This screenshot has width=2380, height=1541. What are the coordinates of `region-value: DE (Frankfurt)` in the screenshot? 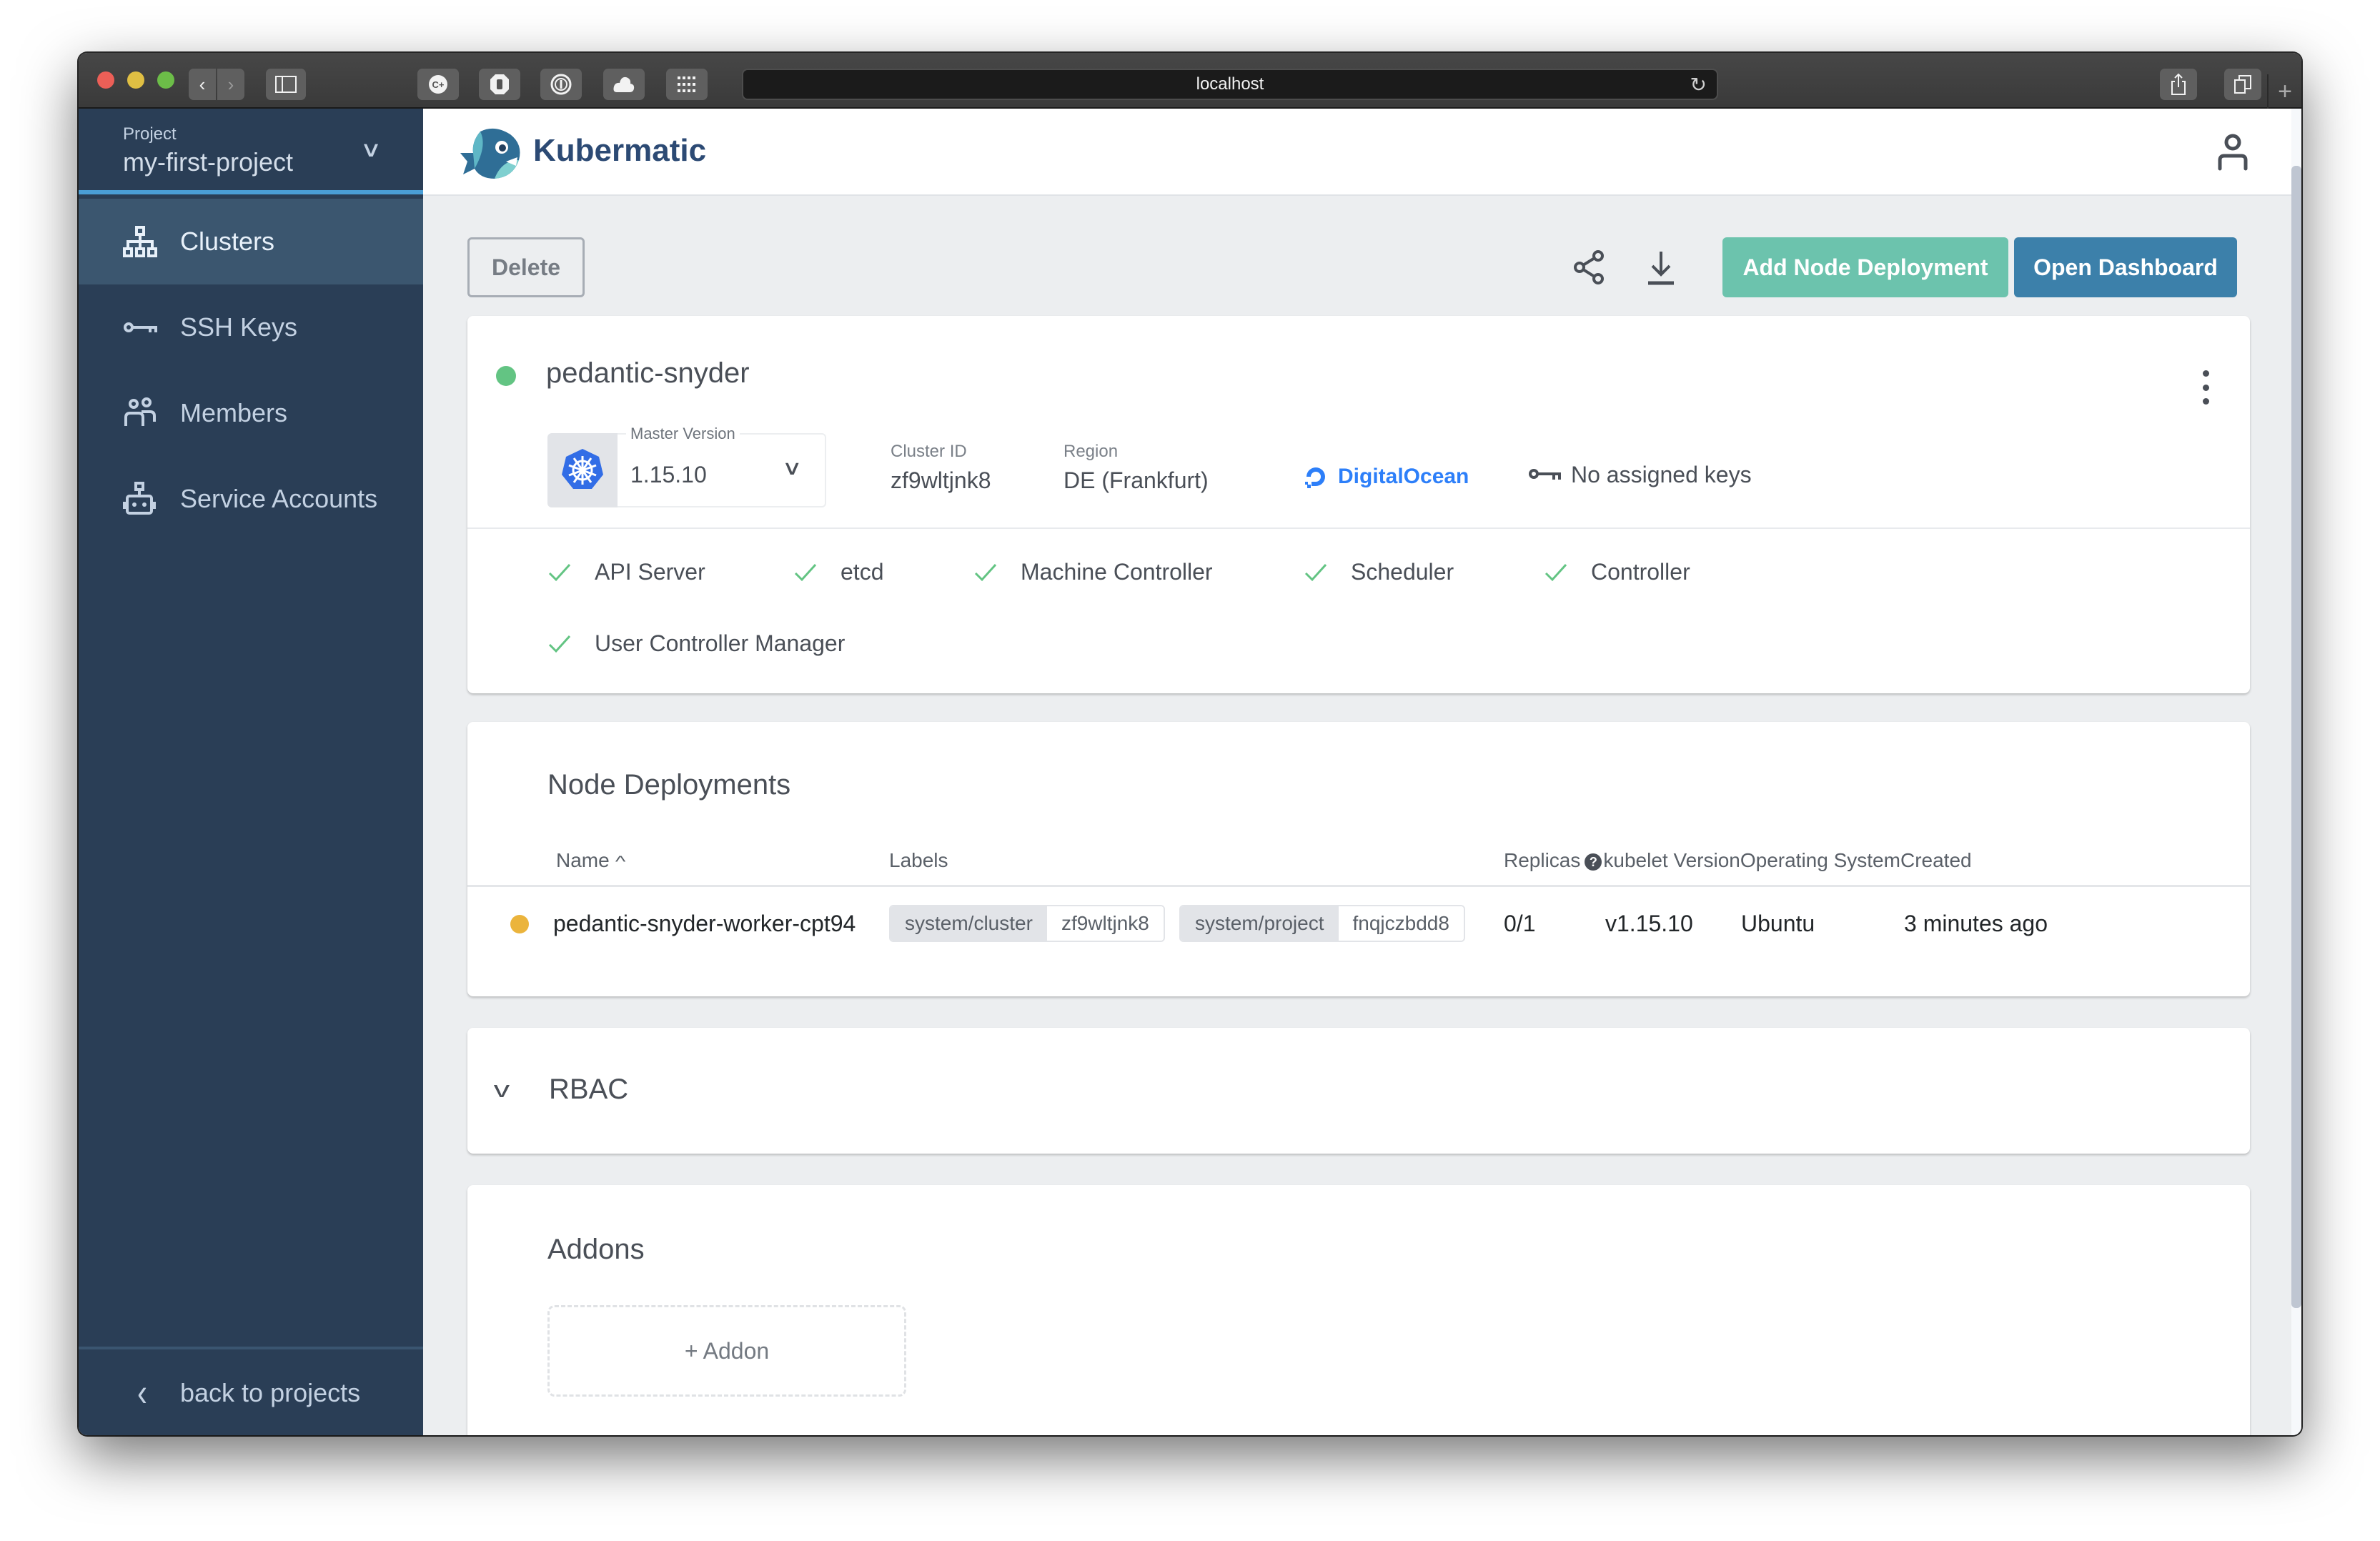 It's located at (1136, 480).